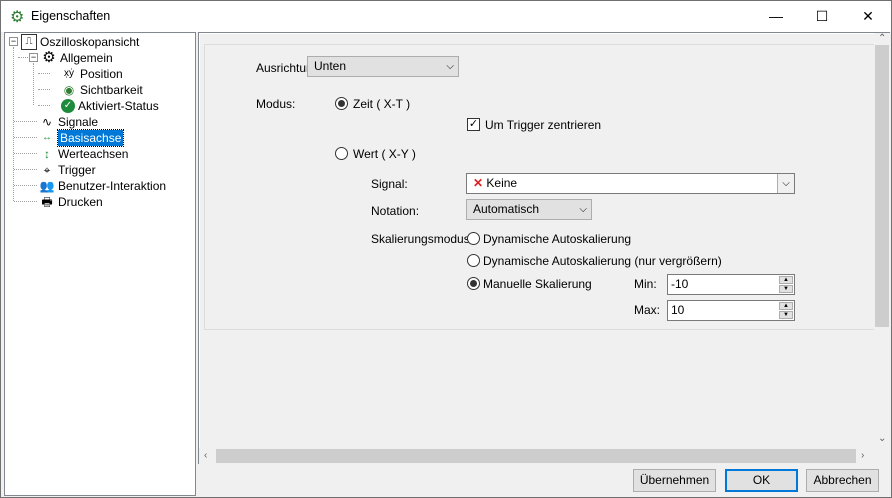  I want to click on tree-item-sichtbarkeit: ◉ Sichtbarkeit, so click(102, 90).